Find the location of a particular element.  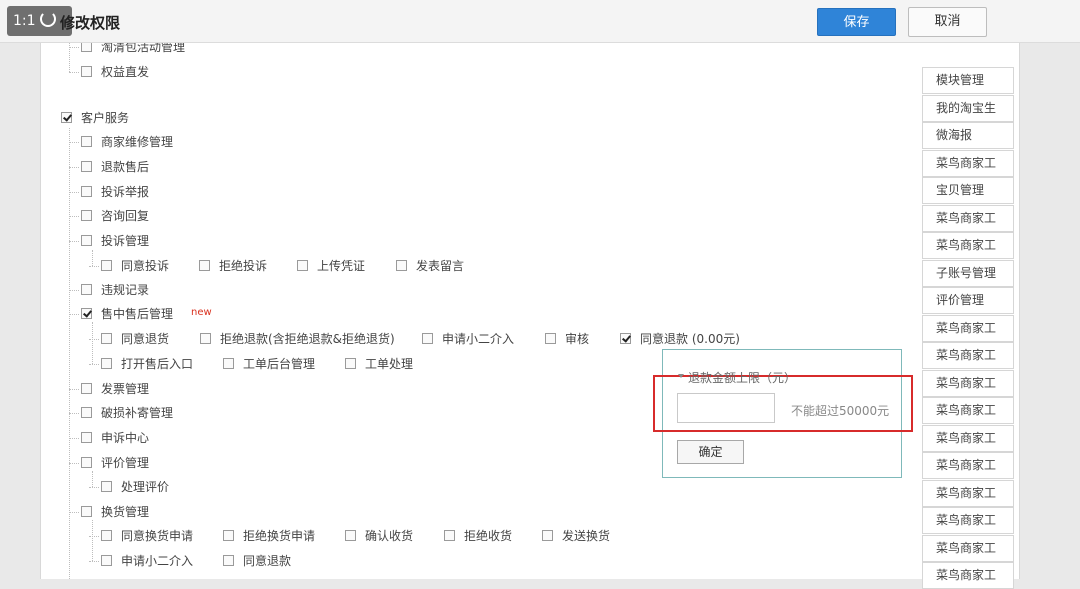

zoom-label: 1:1 is located at coordinates (24, 21).